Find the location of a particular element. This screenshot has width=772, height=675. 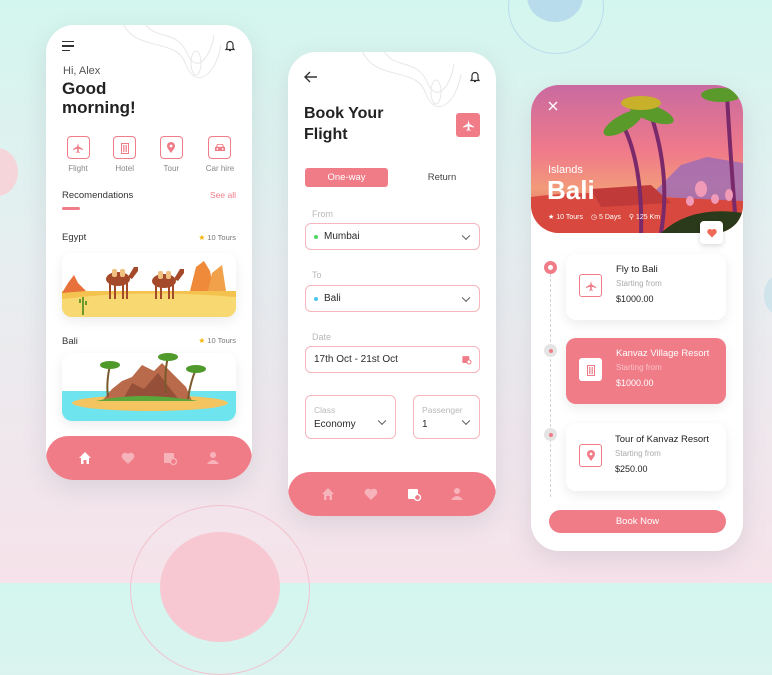

egypt-illustration is located at coordinates (149, 289).